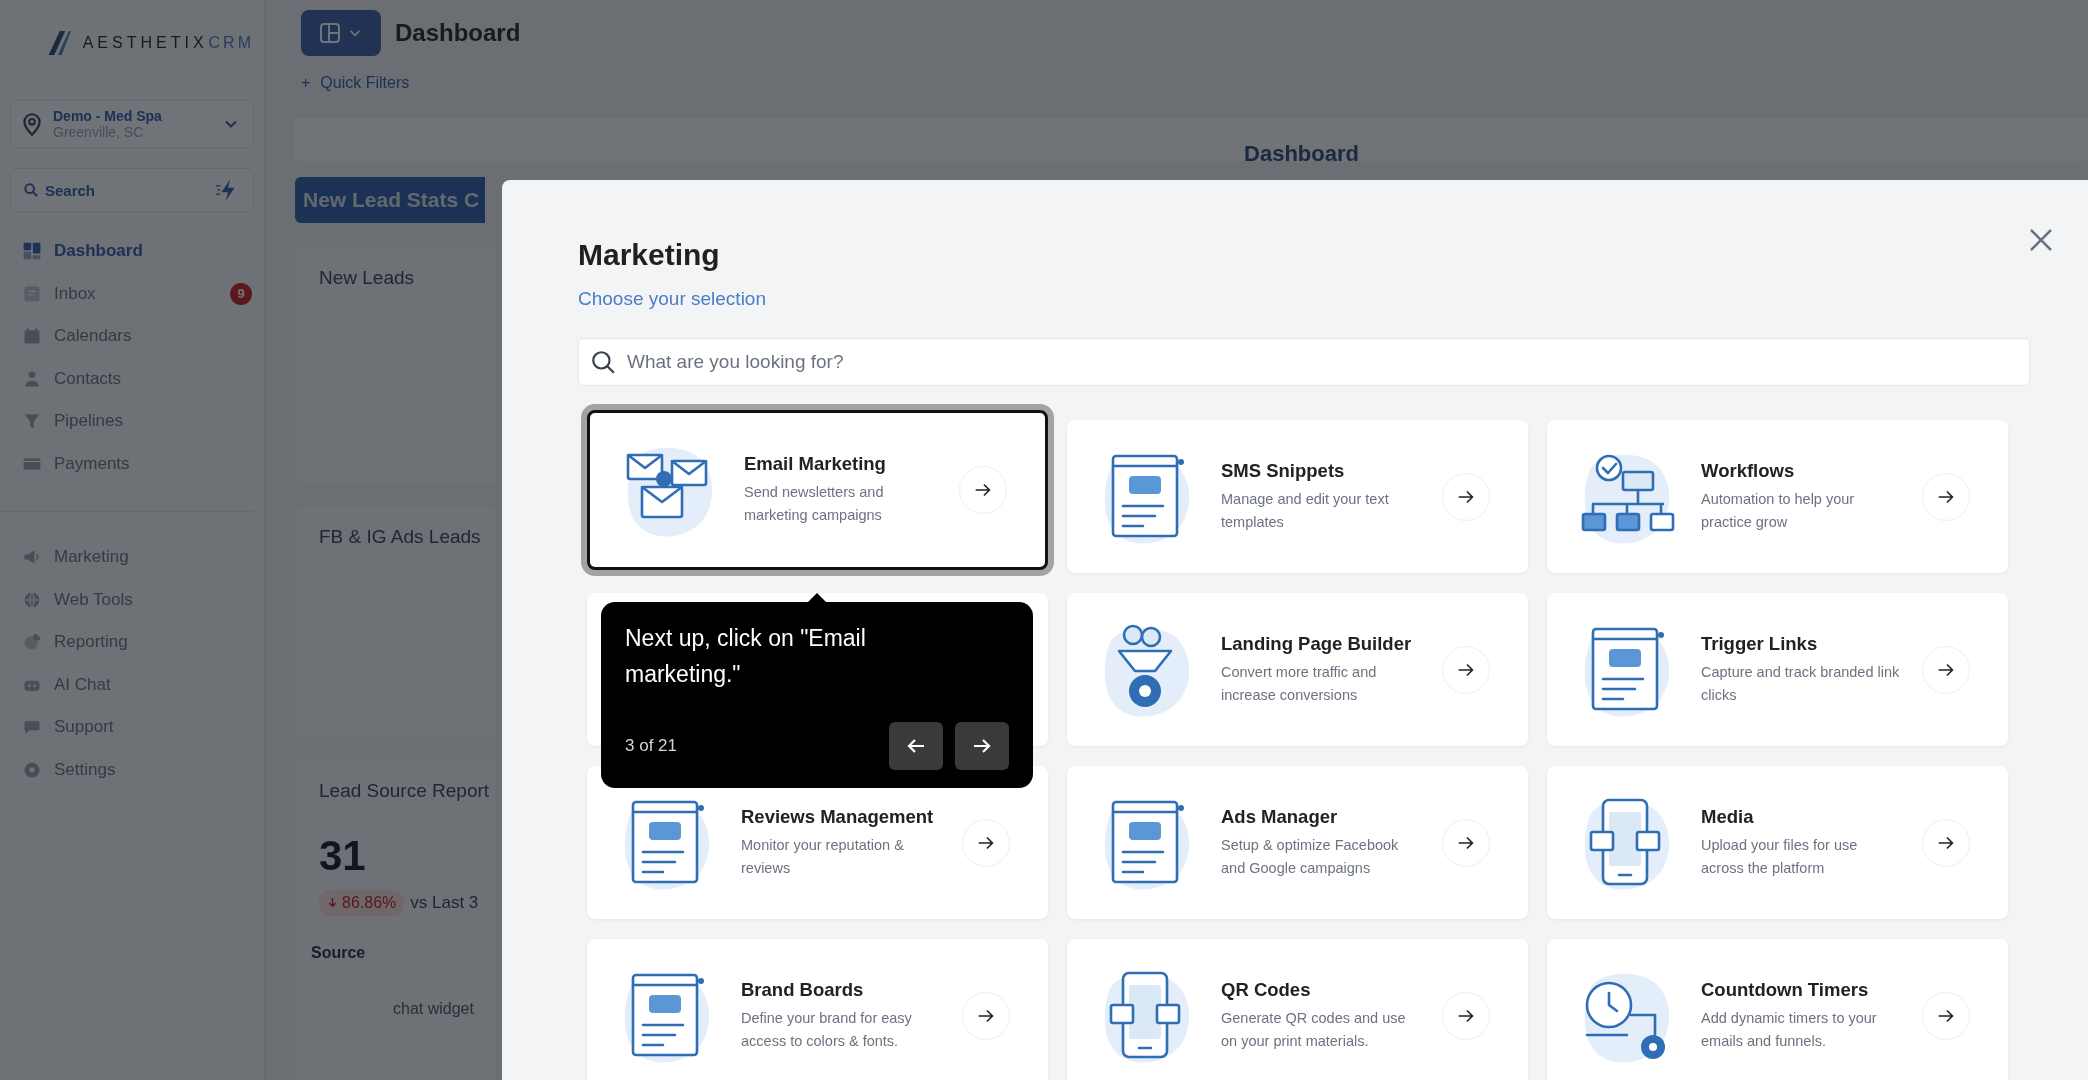 The height and width of the screenshot is (1080, 2088). I want to click on tooltip-text: Next up, click on "Email marketing.", so click(746, 656).